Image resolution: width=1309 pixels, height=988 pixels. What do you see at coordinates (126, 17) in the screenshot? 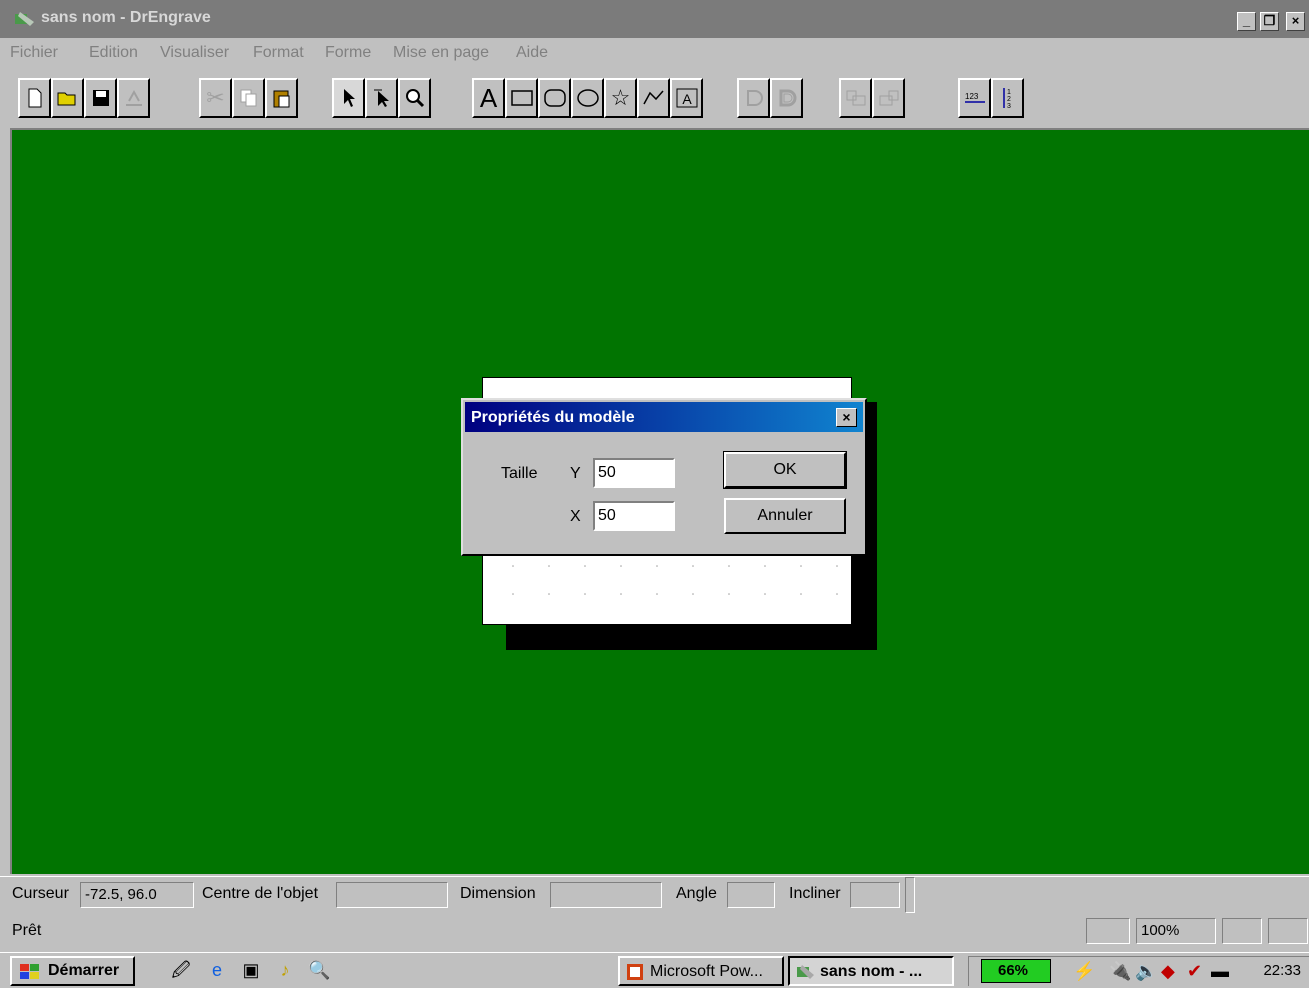
I see `window-title: sans nom - DrEngrave` at bounding box center [126, 17].